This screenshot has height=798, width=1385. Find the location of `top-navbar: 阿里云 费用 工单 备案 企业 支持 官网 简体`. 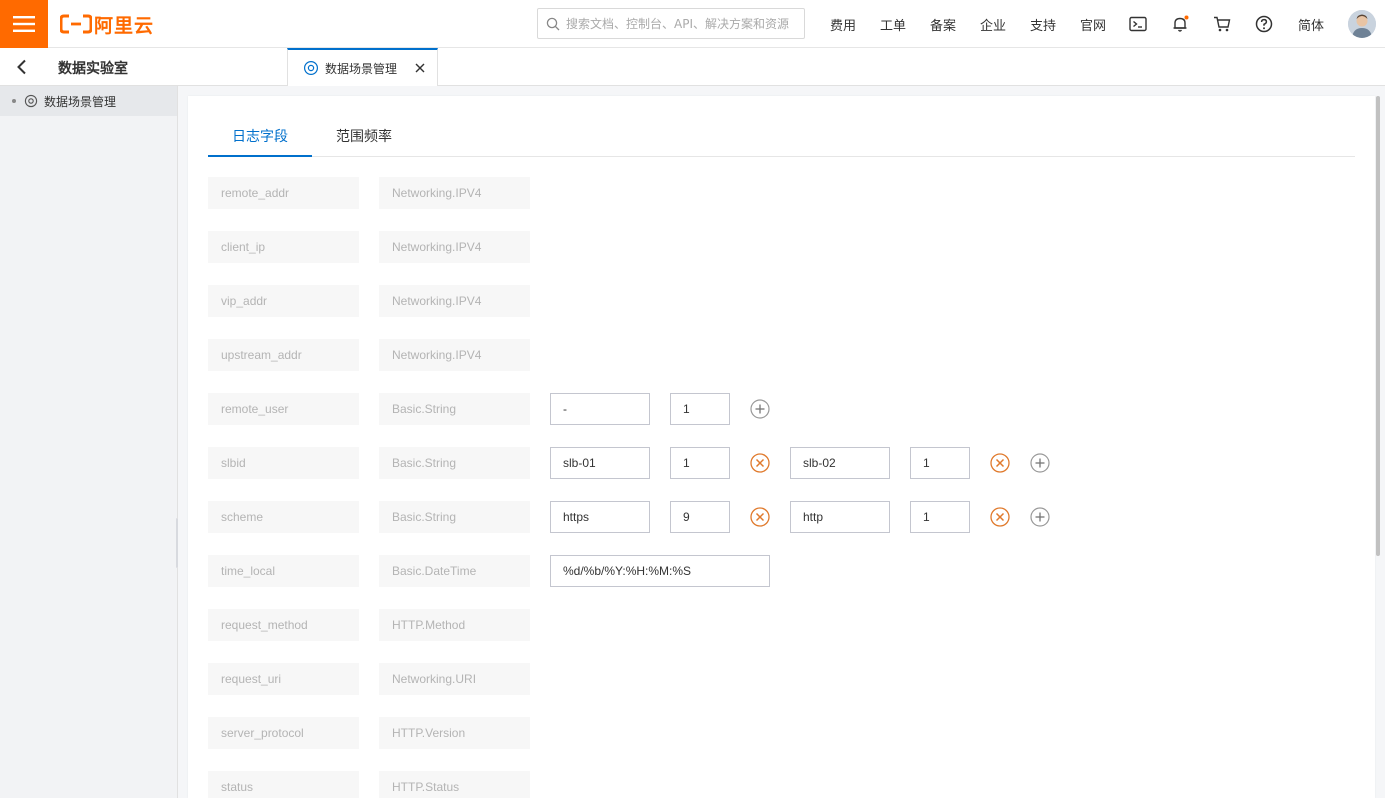

top-navbar: 阿里云 费用 工单 备案 企业 支持 官网 简体 is located at coordinates (692, 24).